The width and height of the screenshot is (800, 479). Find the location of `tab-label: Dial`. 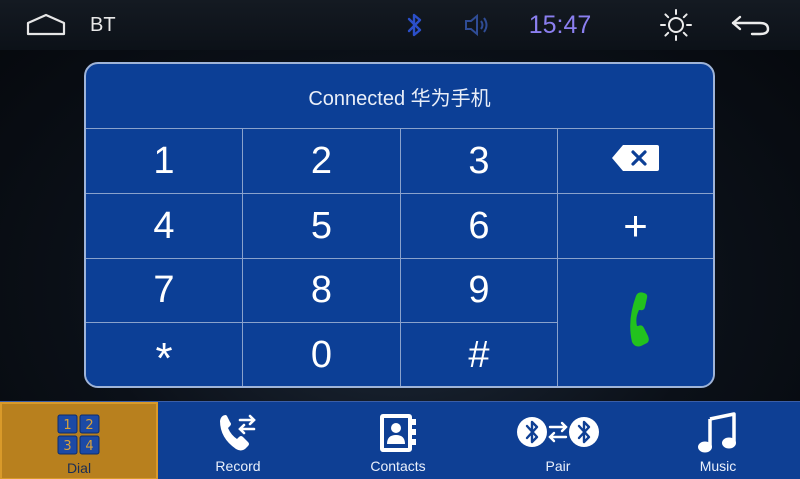

tab-label: Dial is located at coordinates (79, 468).